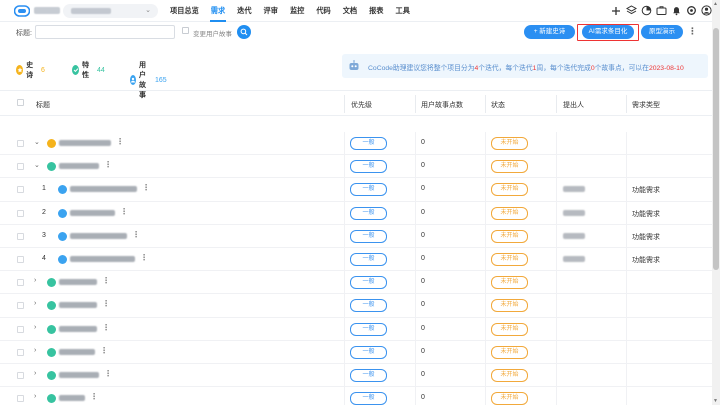  Describe the element at coordinates (691, 10) in the screenshot. I see `settings-icon` at that location.